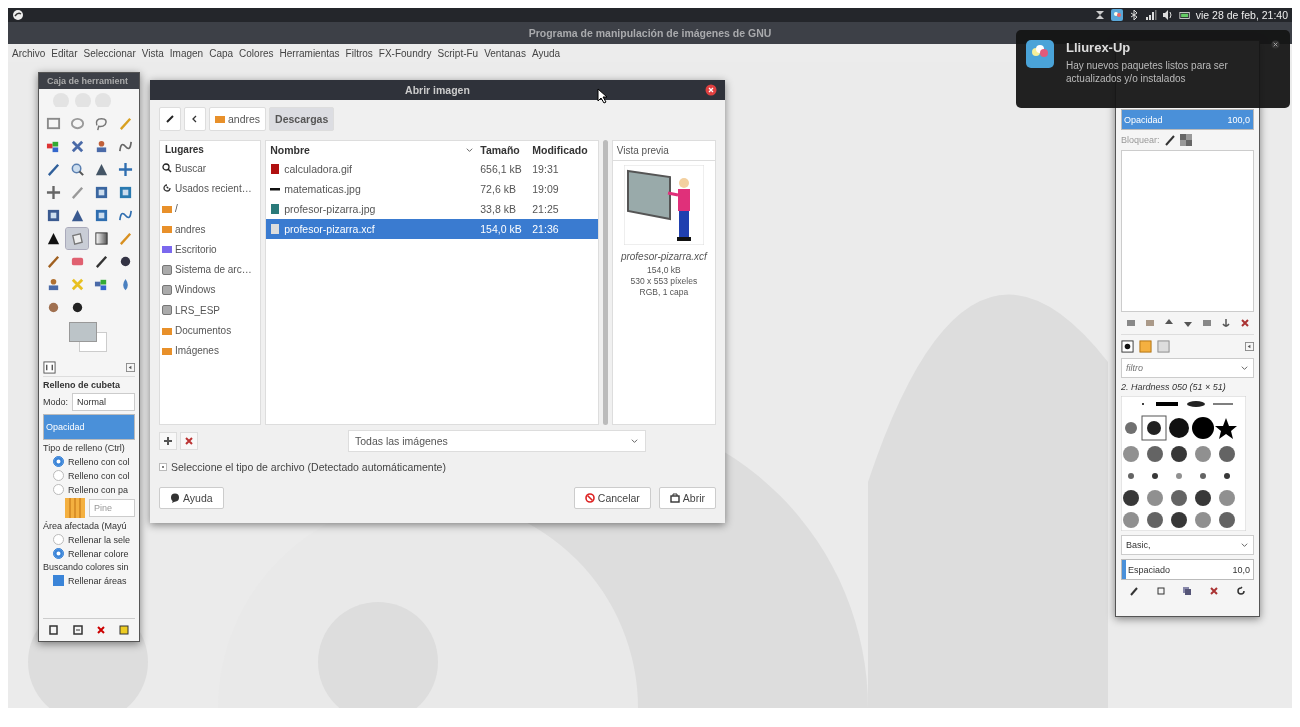 This screenshot has width=1300, height=727. Describe the element at coordinates (89, 338) in the screenshot. I see `color-swatches-drawing` at that location.